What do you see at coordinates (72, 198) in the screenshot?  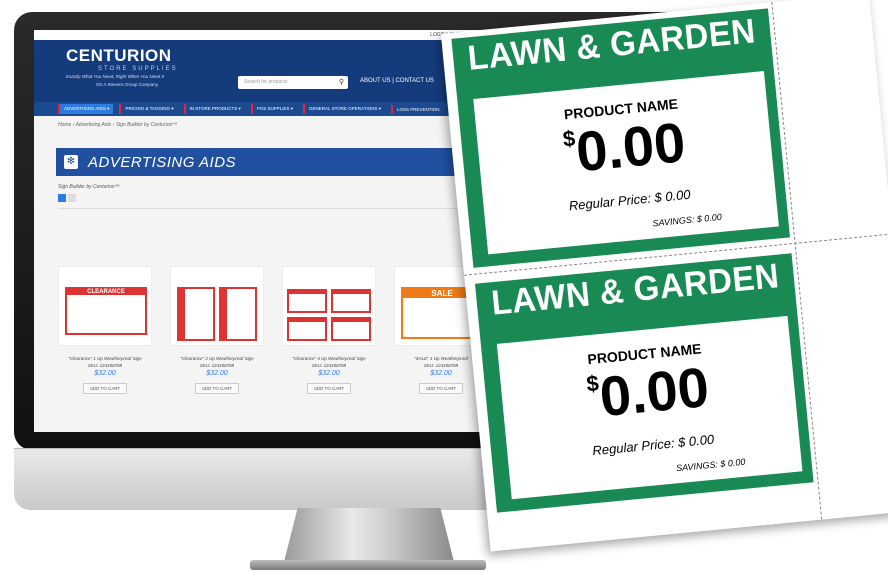 I see `list-view-icon` at bounding box center [72, 198].